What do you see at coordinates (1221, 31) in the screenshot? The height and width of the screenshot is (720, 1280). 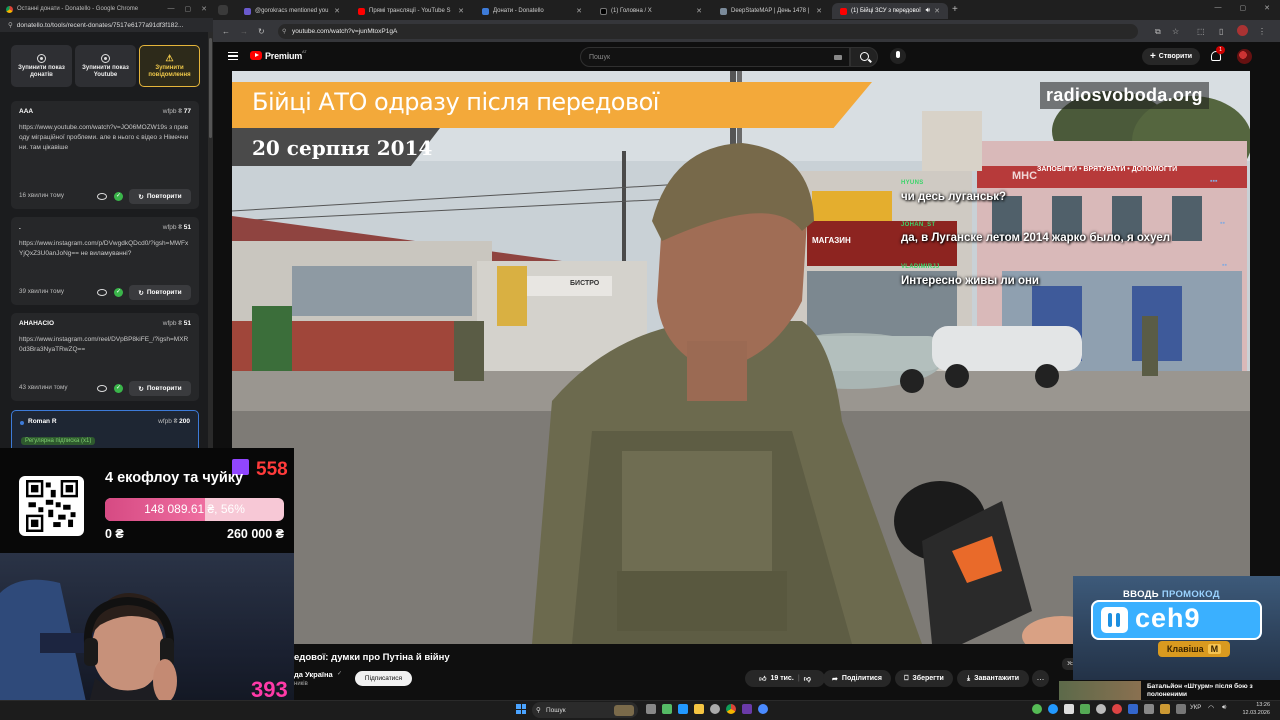 I see `sidebar-icon: ▯` at bounding box center [1221, 31].